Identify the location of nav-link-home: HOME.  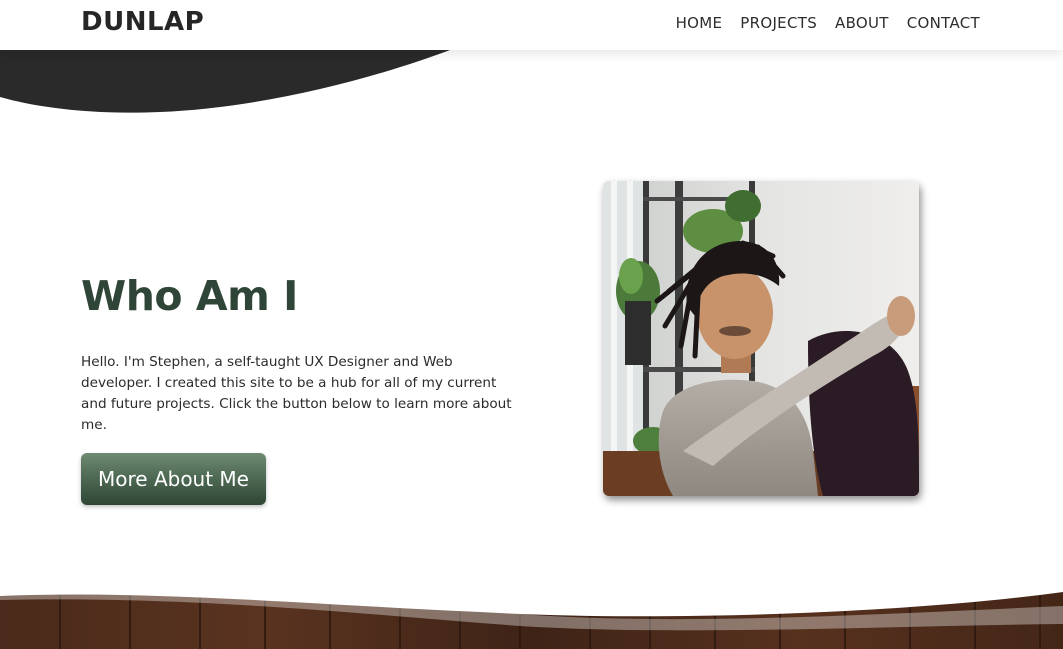
(699, 23).